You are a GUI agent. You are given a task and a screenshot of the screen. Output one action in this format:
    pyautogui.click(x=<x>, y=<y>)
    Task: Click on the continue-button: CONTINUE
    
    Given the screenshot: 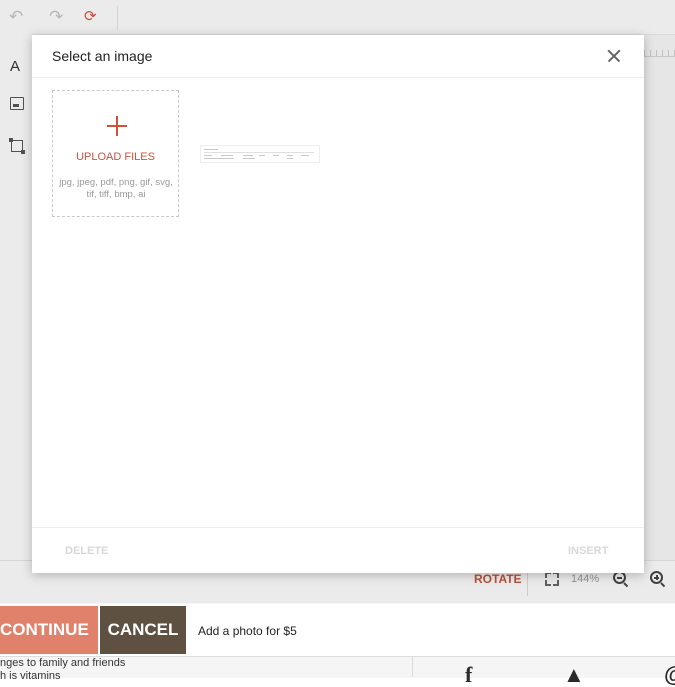 What is the action you would take?
    pyautogui.click(x=49, y=630)
    